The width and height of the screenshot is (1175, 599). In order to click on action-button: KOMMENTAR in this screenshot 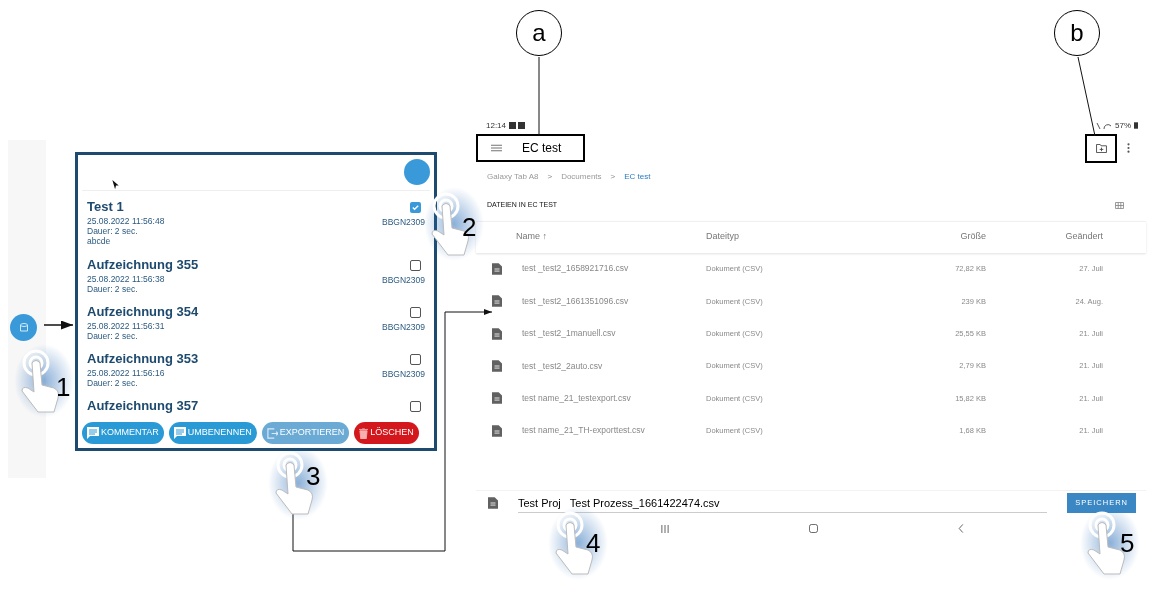, I will do `click(123, 433)`.